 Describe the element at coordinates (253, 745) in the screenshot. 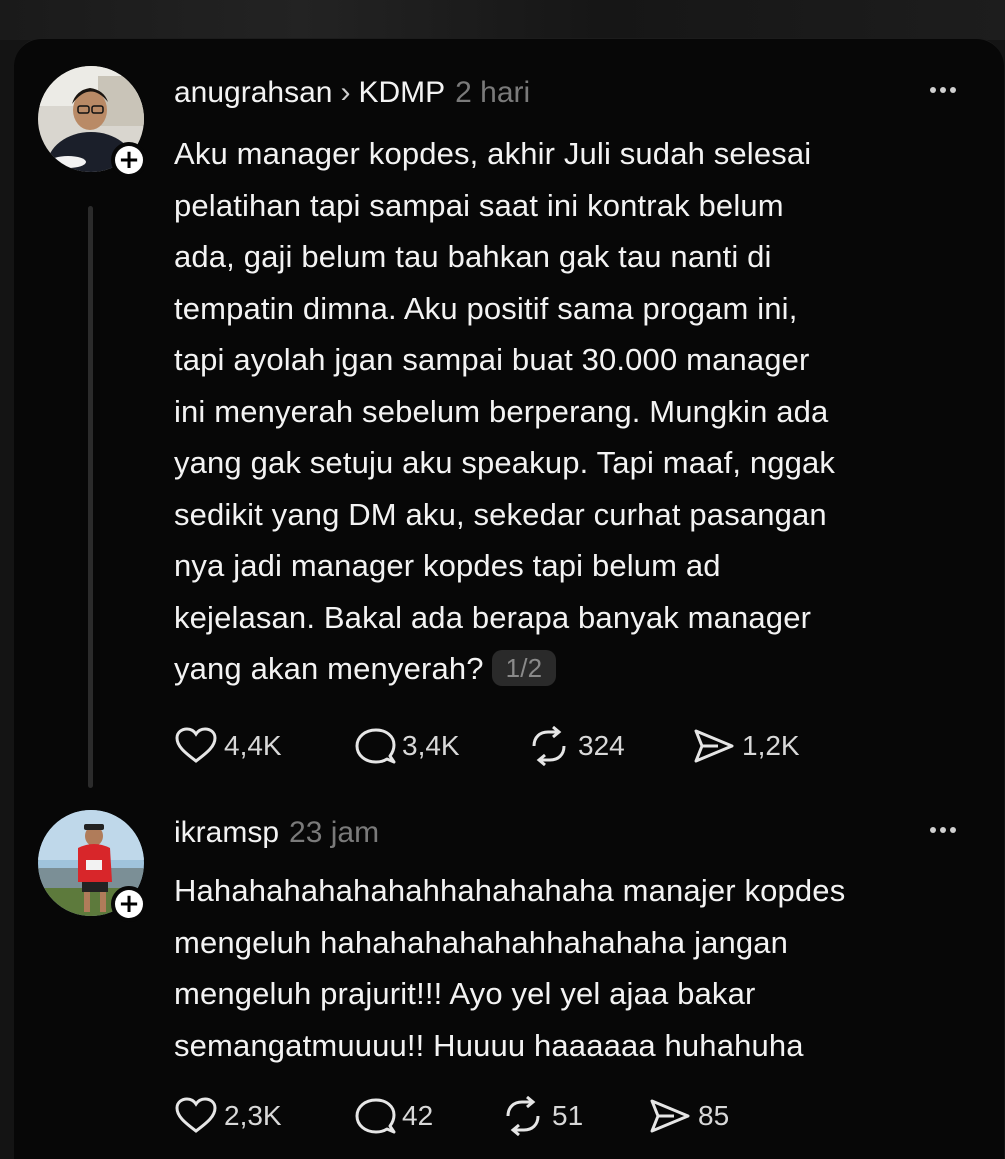

I see `like-count: 4,4K` at that location.